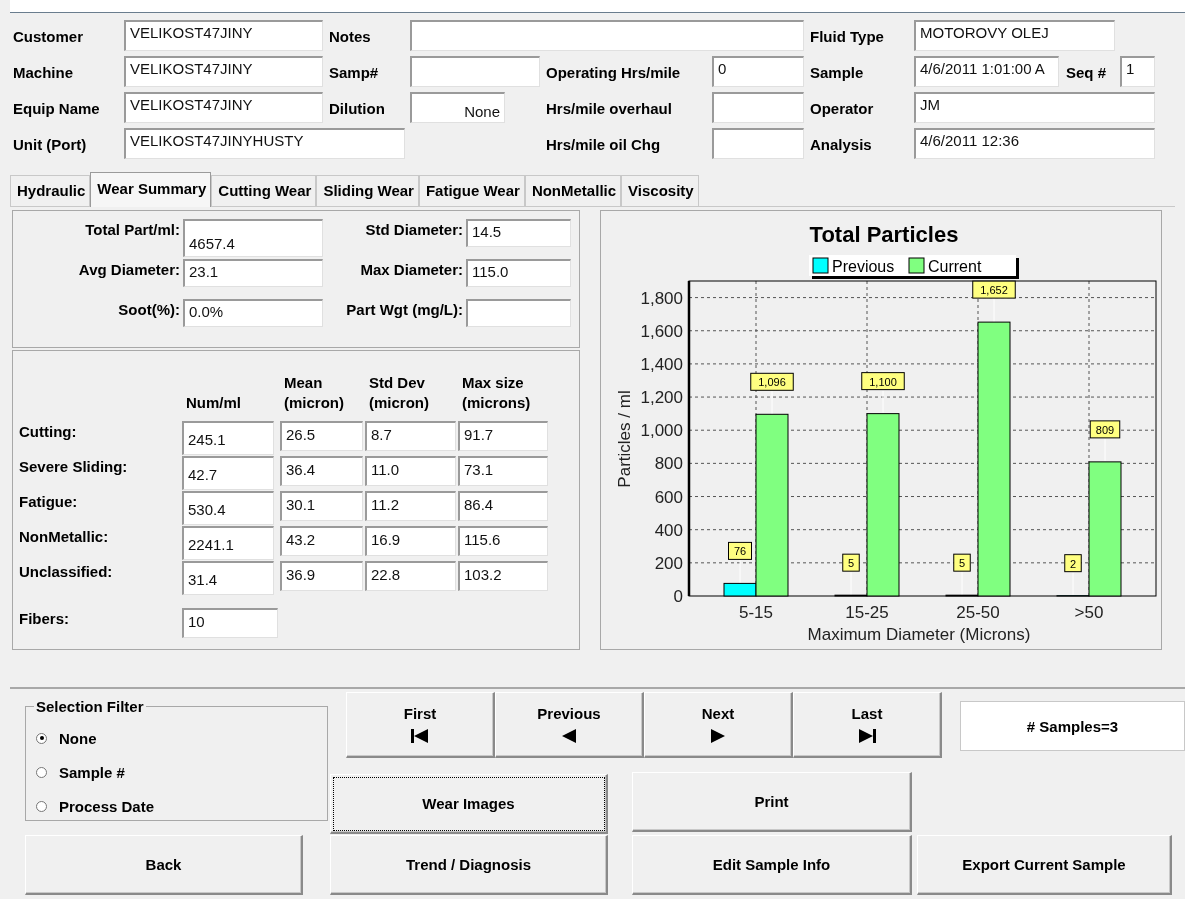 The width and height of the screenshot is (1185, 899). Describe the element at coordinates (107, 806) in the screenshot. I see `radio-label: Process Date` at that location.